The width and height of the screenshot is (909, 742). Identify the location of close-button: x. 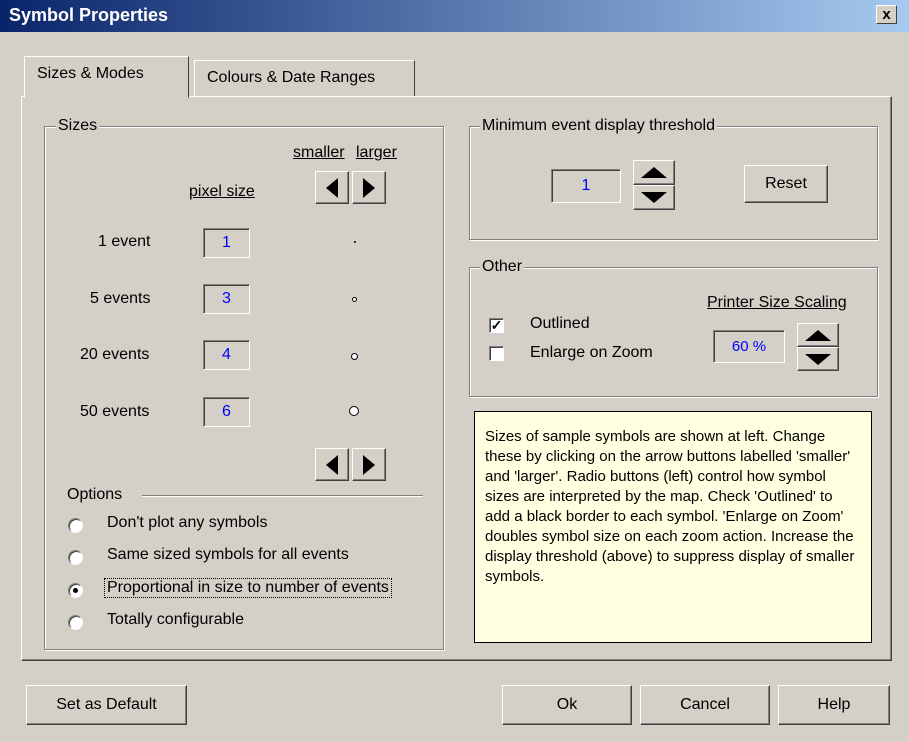
(886, 14).